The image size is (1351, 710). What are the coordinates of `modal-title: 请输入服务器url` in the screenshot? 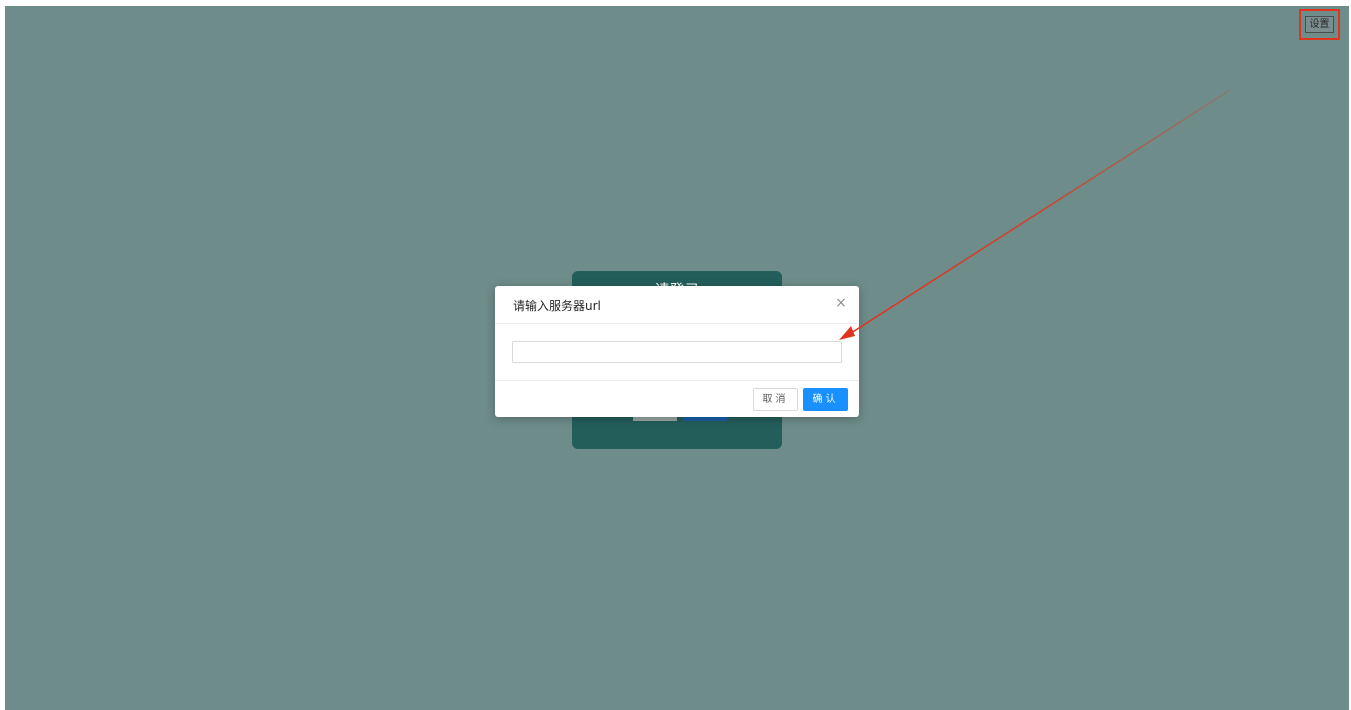 It's located at (557, 306).